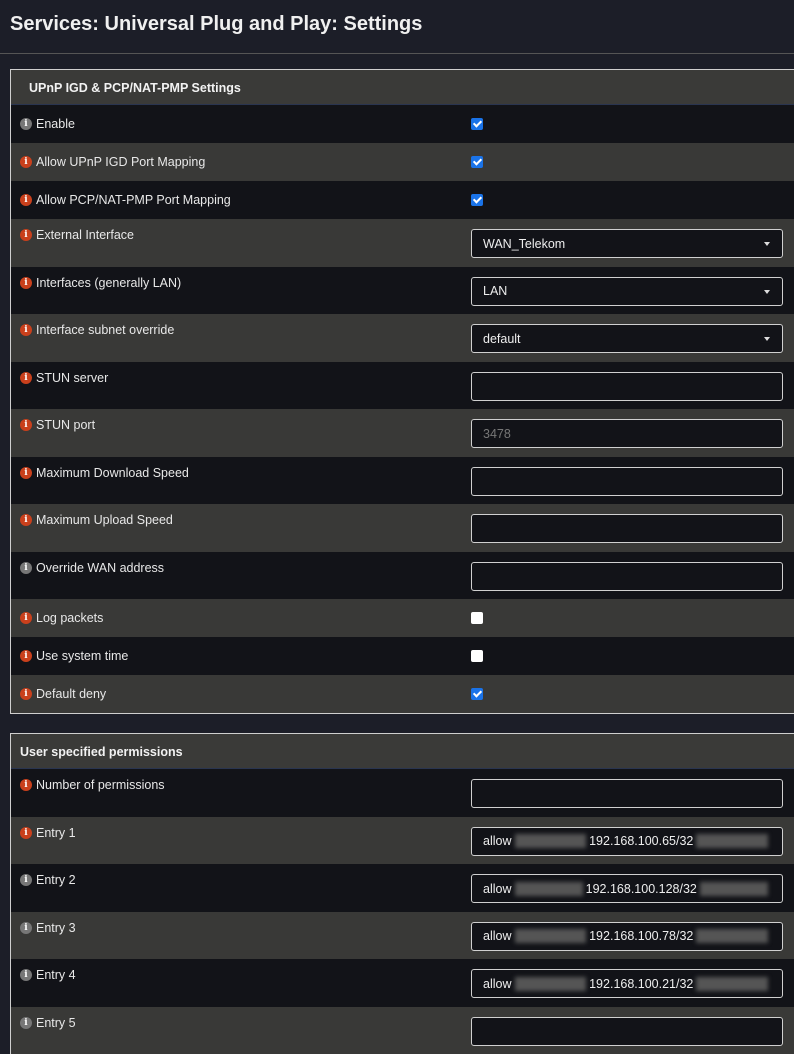  What do you see at coordinates (402, 243) in the screenshot?
I see `ext-if-row: i External Interface WAN_Telekom` at bounding box center [402, 243].